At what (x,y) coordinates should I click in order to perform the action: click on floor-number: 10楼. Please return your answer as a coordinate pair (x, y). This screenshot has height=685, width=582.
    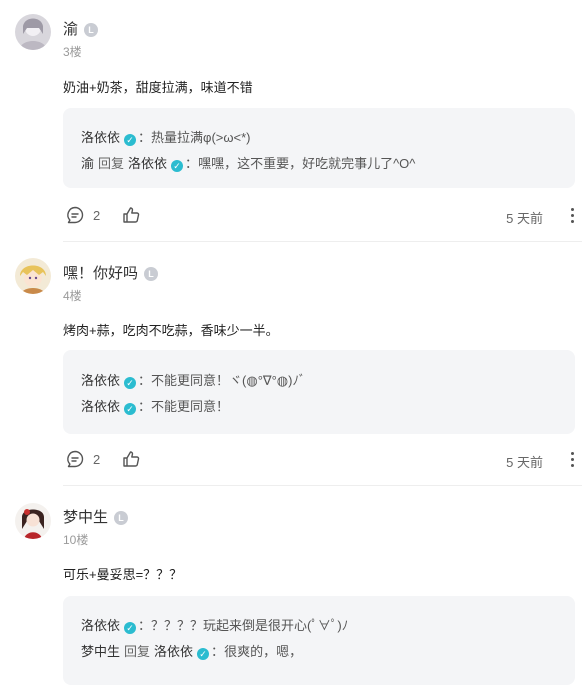
    Looking at the image, I should click on (76, 540).